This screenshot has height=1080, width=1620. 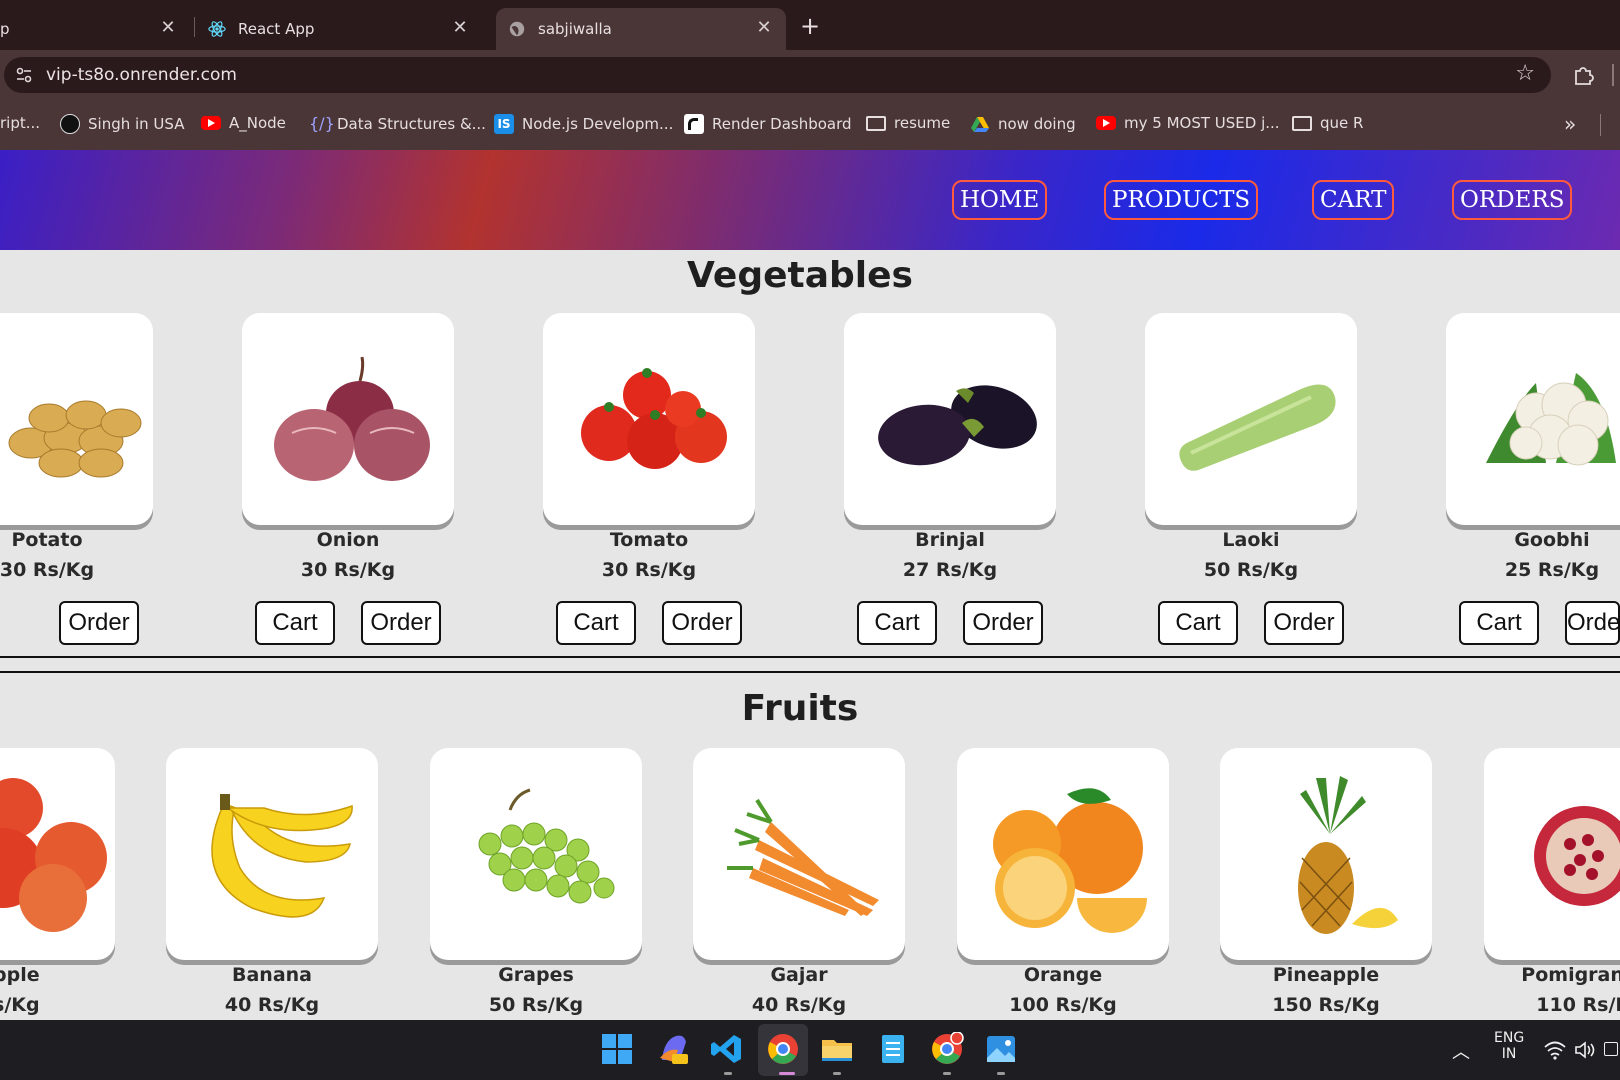 What do you see at coordinates (217, 29) in the screenshot?
I see `react-icon` at bounding box center [217, 29].